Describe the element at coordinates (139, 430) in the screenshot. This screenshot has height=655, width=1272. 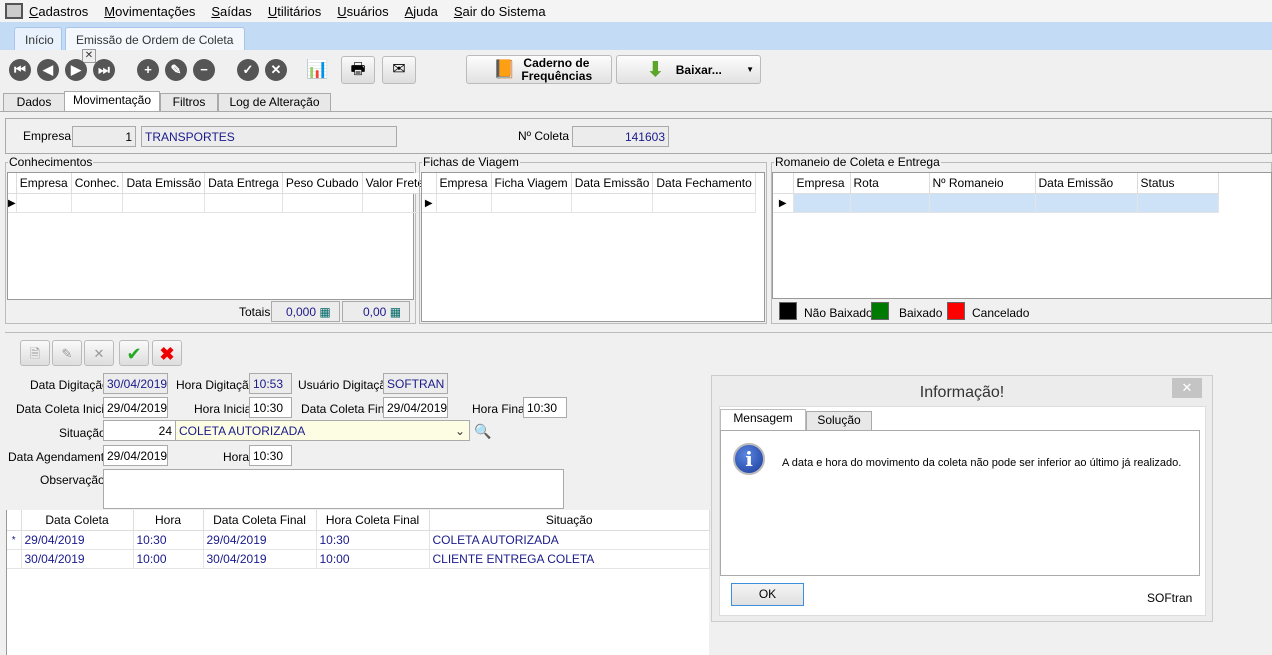
I see `situacao-code-field: 24` at that location.